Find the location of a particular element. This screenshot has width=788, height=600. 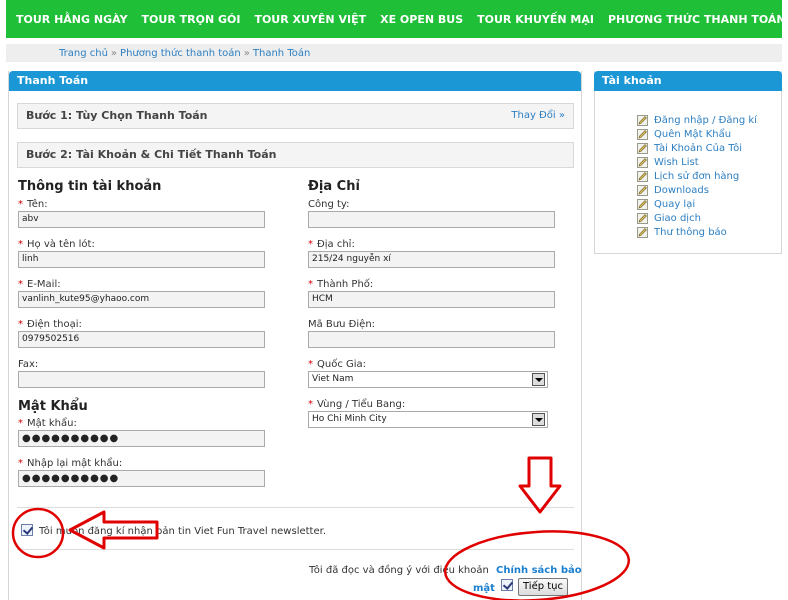

password-label: * Mật khẩu: is located at coordinates (47, 423).